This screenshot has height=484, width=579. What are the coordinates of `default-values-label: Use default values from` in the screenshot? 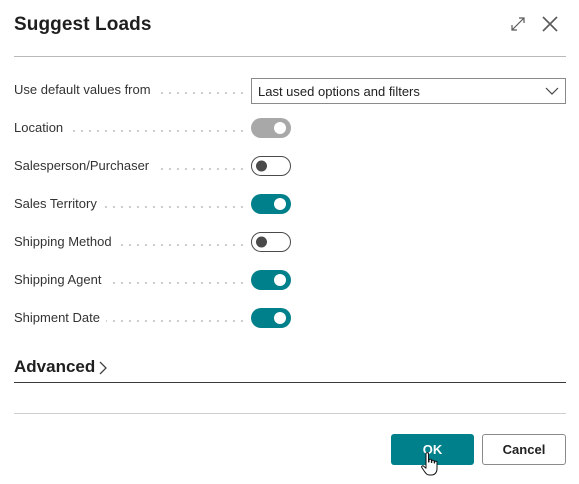 It's located at (85, 89).